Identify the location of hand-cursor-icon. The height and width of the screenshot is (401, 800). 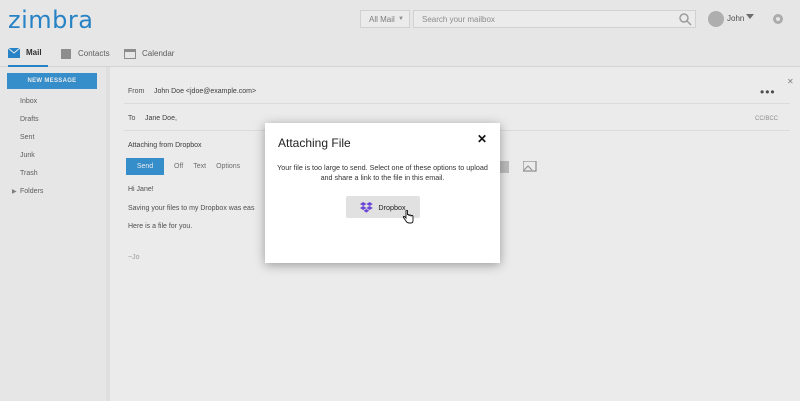
(408, 217).